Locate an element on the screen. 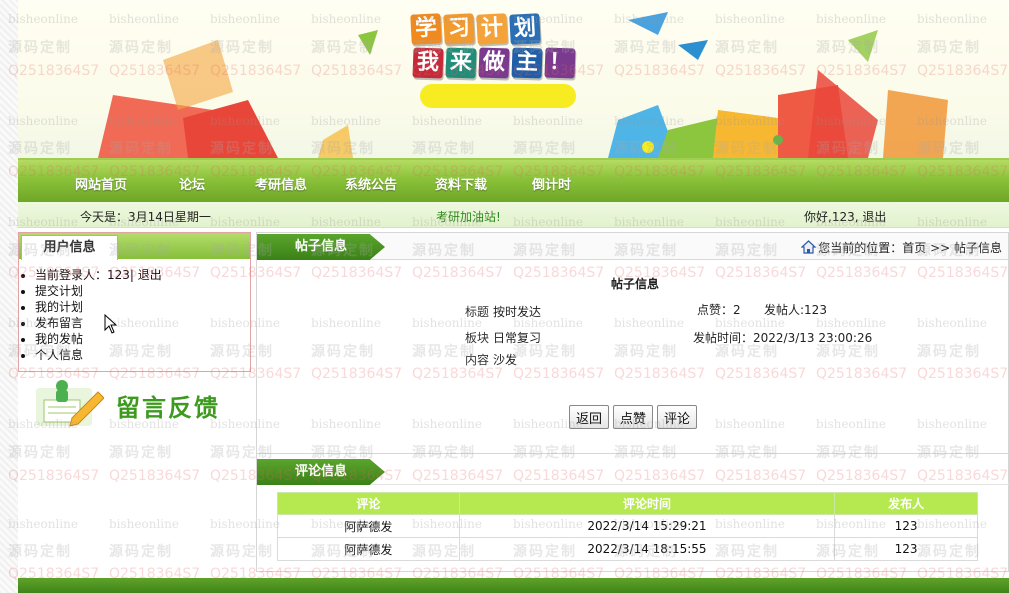  user-menu-post-message: 发布留言 is located at coordinates (98, 323).